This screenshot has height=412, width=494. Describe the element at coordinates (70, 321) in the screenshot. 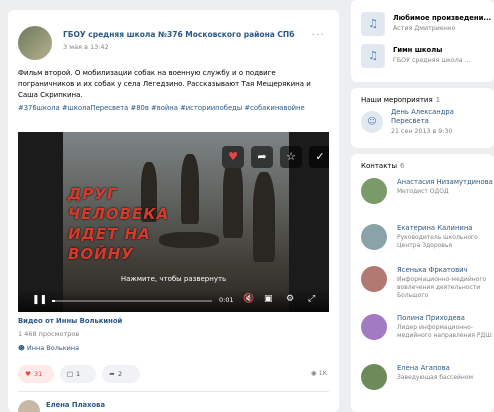

I see `video-author-link: Видео от Инны Волькиной` at that location.